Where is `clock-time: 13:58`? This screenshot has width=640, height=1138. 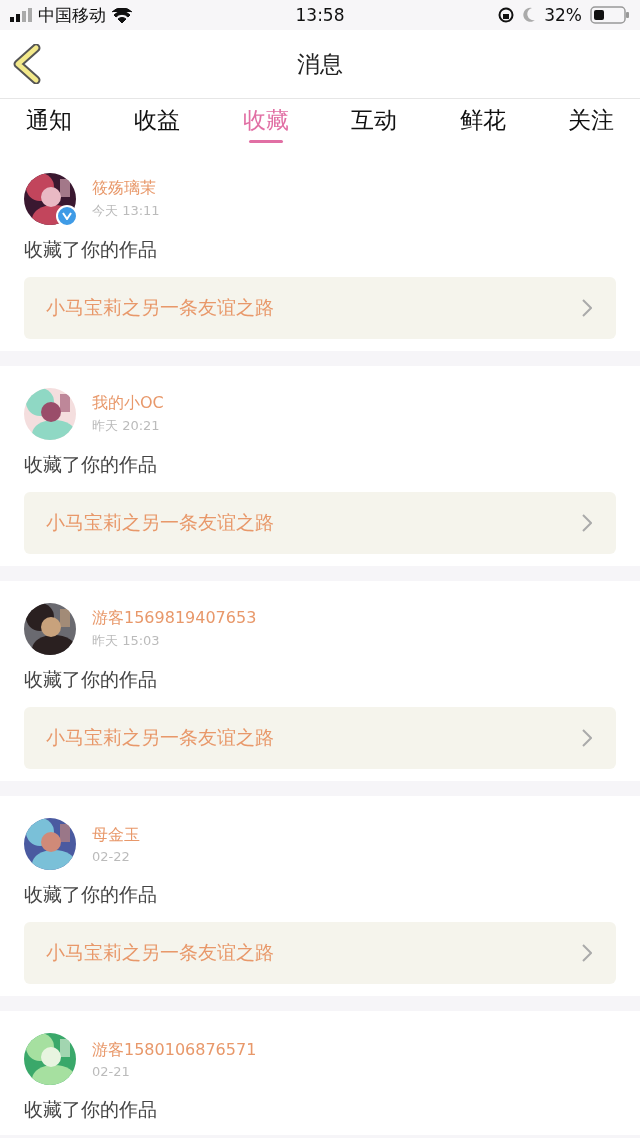
clock-time: 13:58 is located at coordinates (320, 15).